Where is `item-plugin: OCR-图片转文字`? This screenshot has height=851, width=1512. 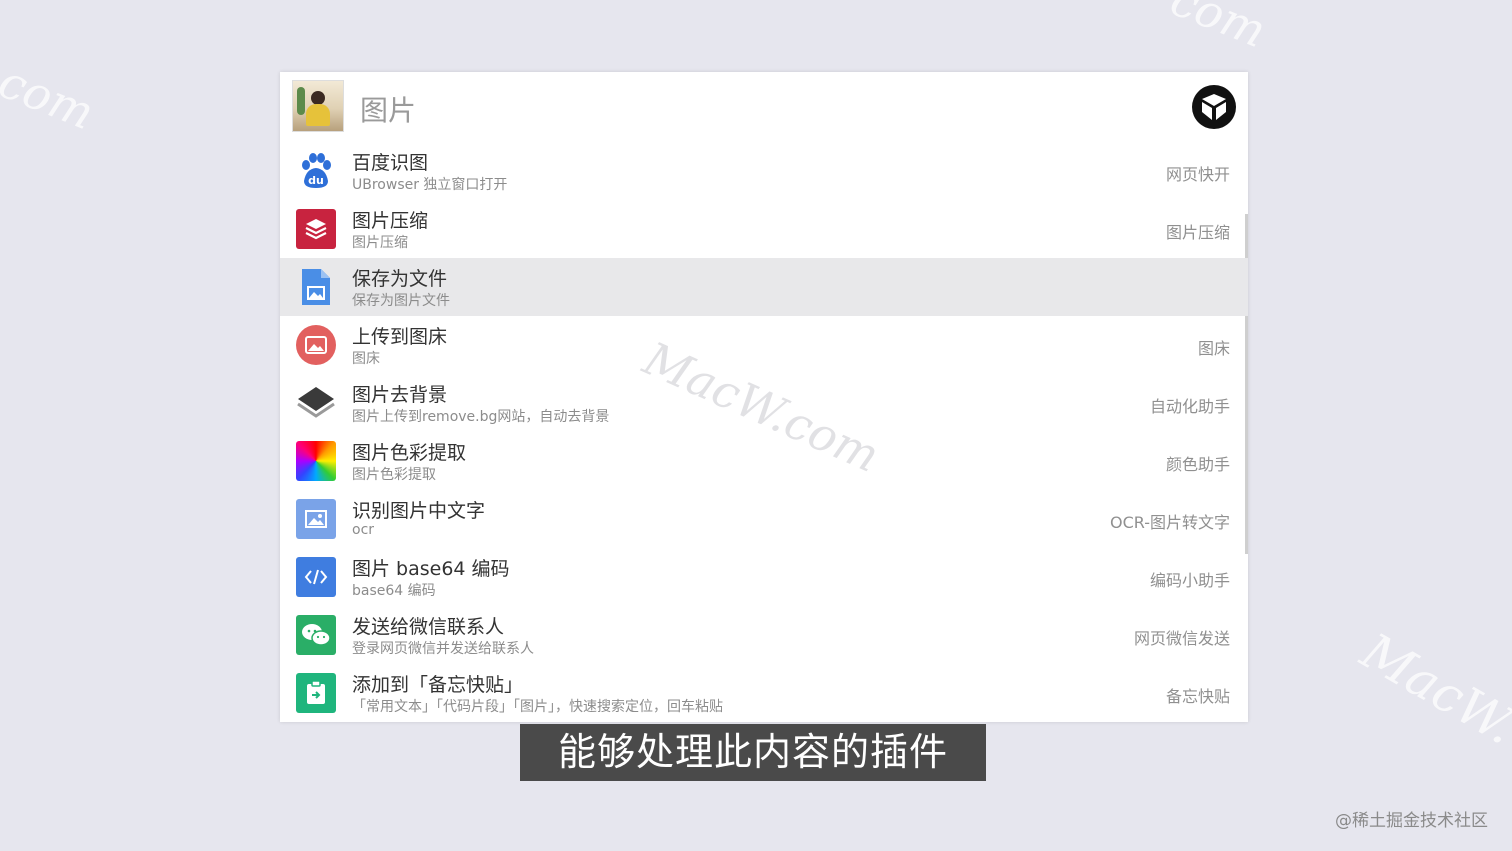 item-plugin: OCR-图片转文字 is located at coordinates (1169, 522).